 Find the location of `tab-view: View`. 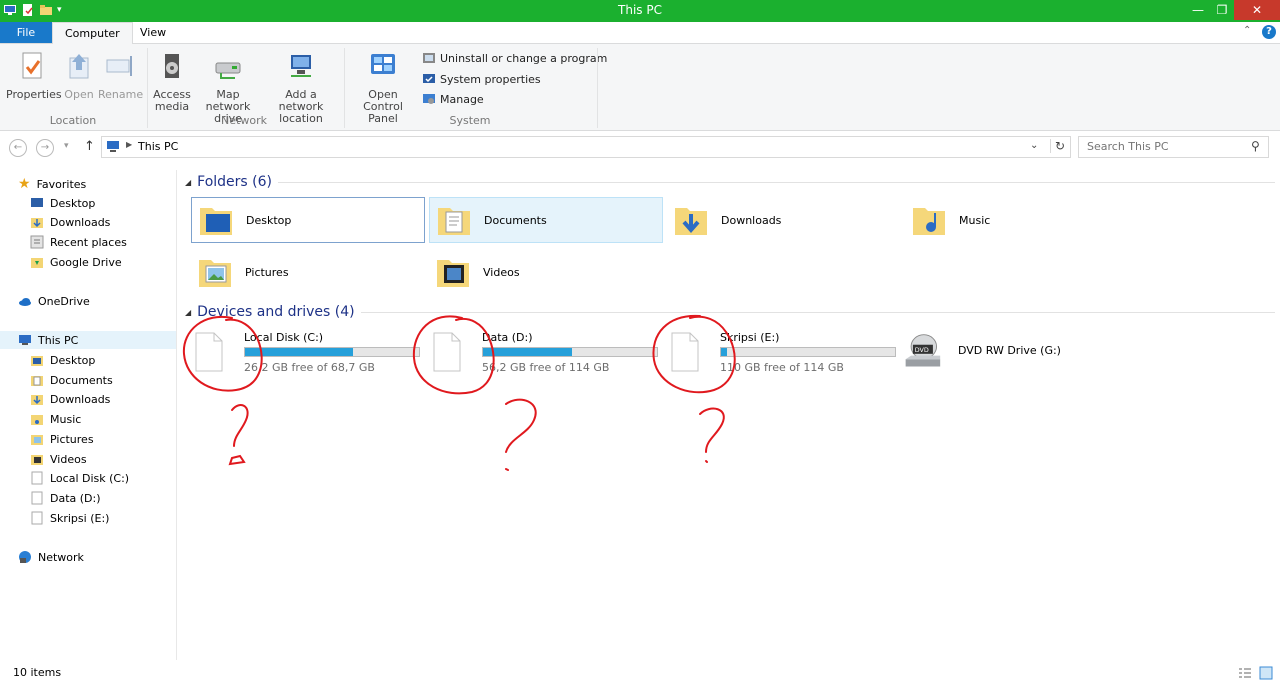

tab-view: View is located at coordinates (153, 32).